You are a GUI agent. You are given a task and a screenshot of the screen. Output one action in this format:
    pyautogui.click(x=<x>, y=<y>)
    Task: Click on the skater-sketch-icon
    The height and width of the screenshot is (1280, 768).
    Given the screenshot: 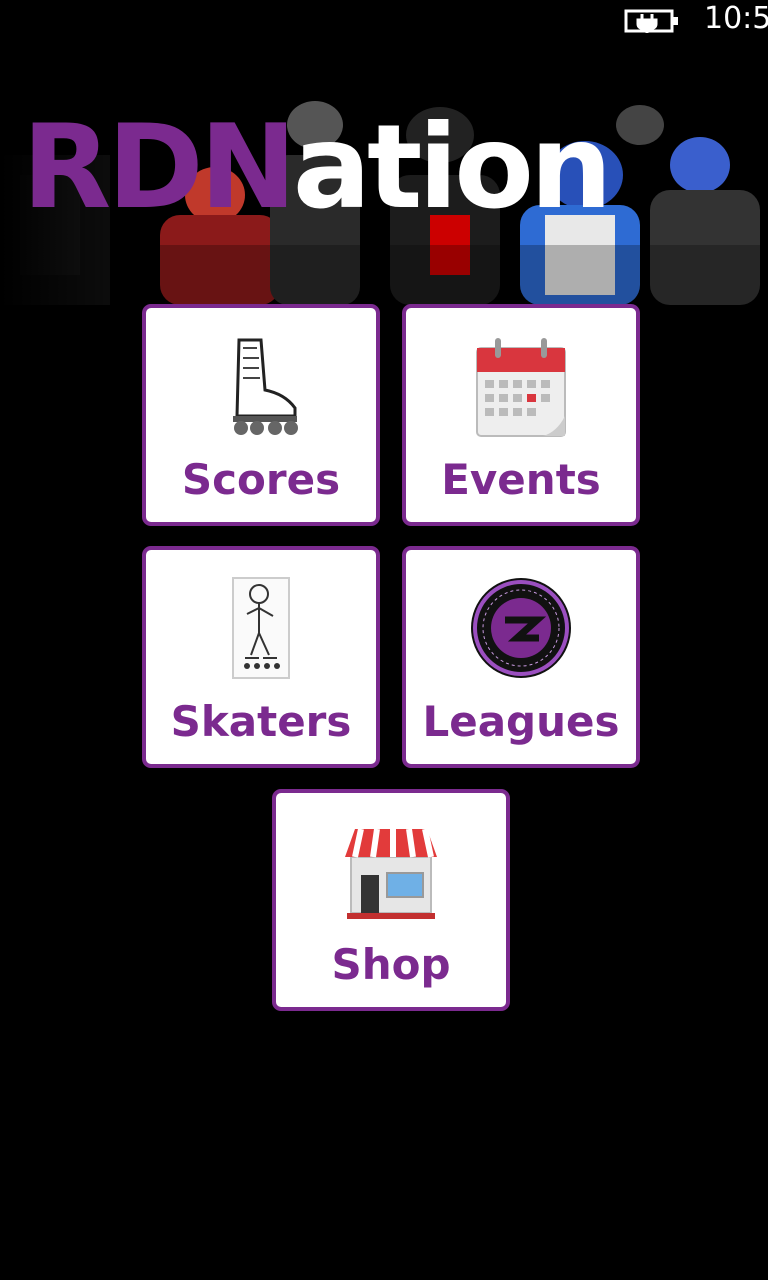 What is the action you would take?
    pyautogui.click(x=261, y=628)
    